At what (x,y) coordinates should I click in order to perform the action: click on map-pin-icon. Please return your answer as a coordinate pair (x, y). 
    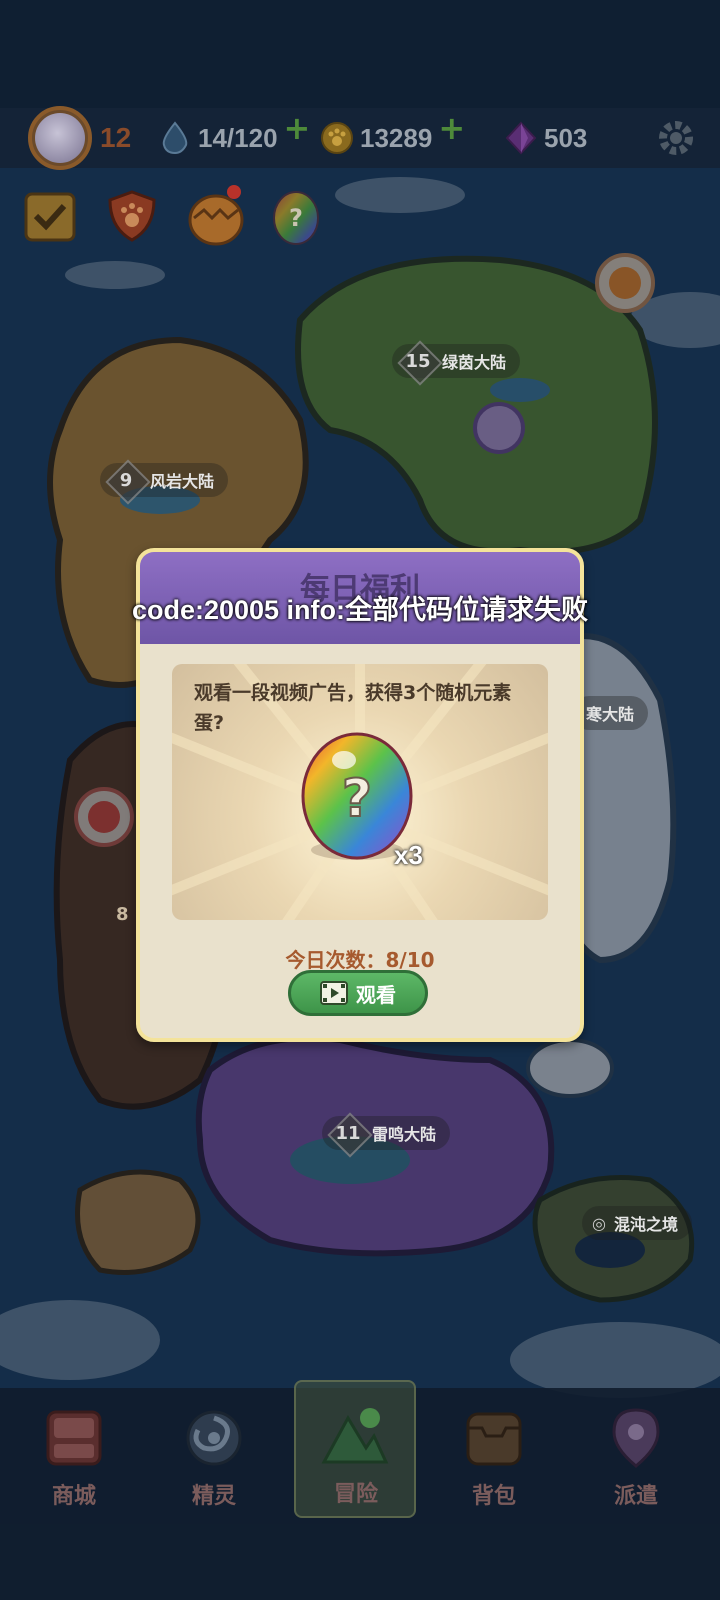
    Looking at the image, I should click on (636, 1438).